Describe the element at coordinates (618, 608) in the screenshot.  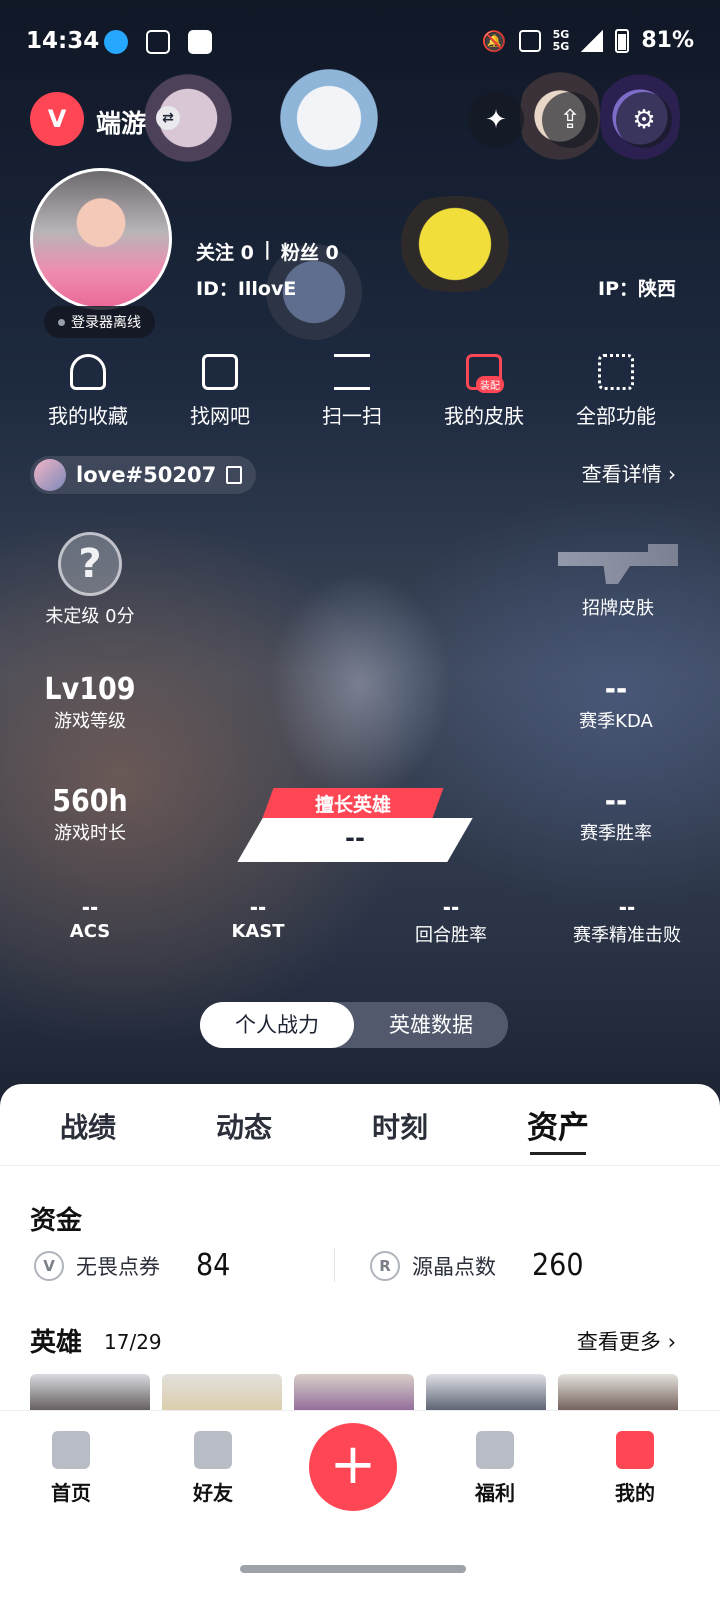
I see `signature-skin-label: 招牌皮肤` at that location.